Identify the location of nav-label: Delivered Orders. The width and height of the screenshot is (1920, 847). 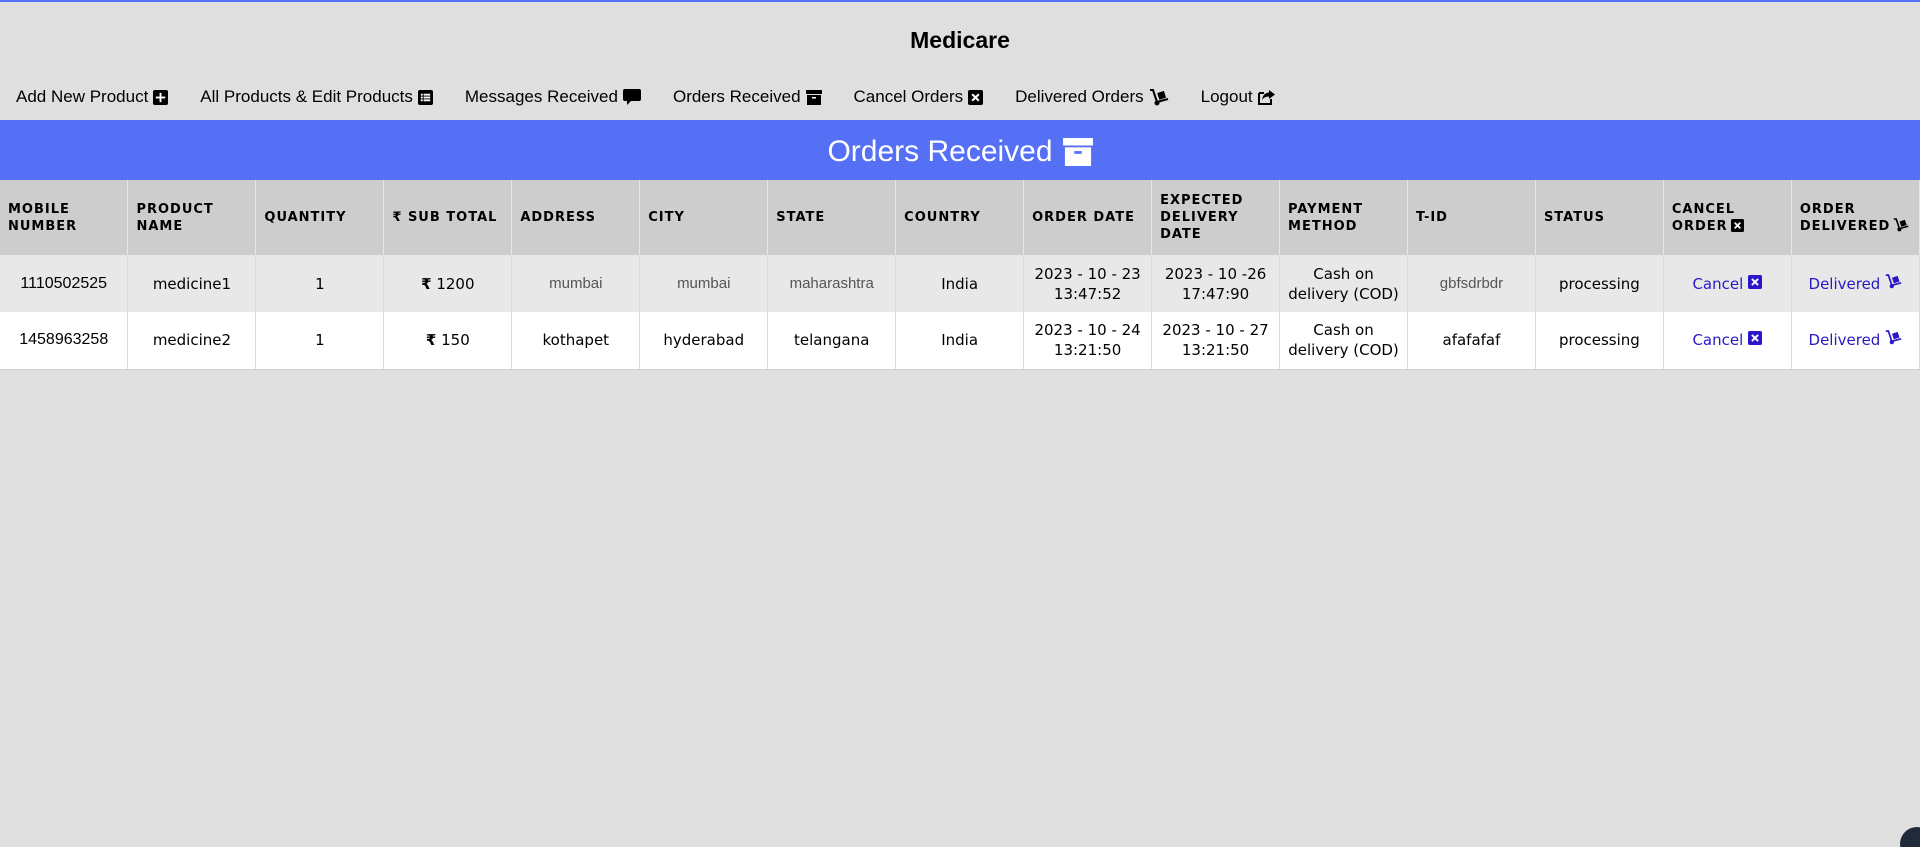
(1079, 96).